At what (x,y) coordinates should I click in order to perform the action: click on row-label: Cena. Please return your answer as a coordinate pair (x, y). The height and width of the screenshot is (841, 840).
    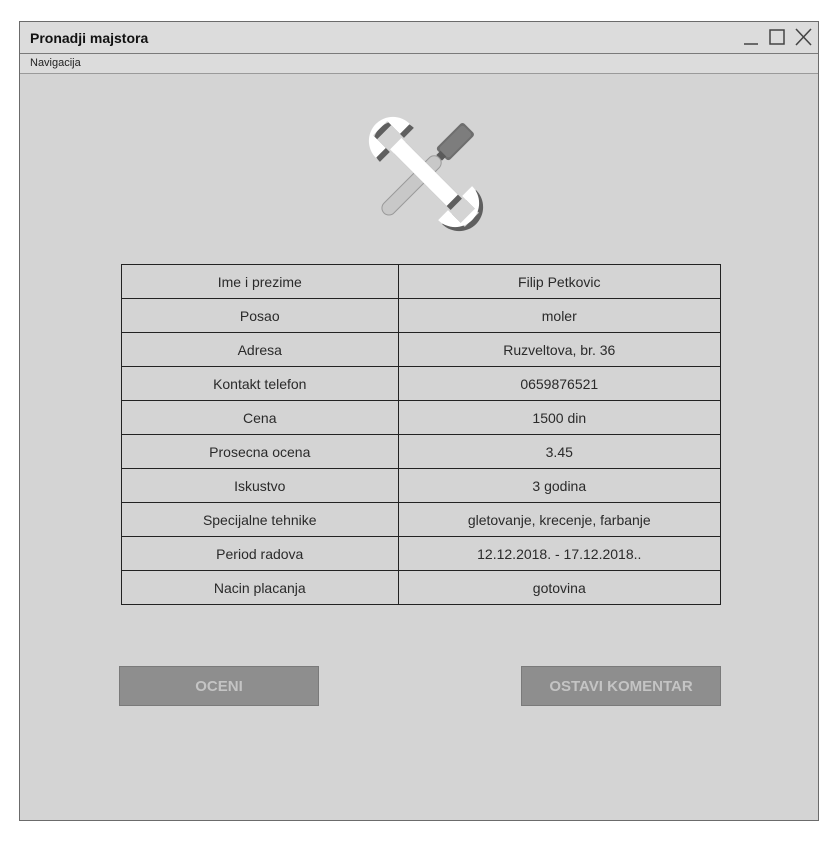
    Looking at the image, I should click on (260, 417).